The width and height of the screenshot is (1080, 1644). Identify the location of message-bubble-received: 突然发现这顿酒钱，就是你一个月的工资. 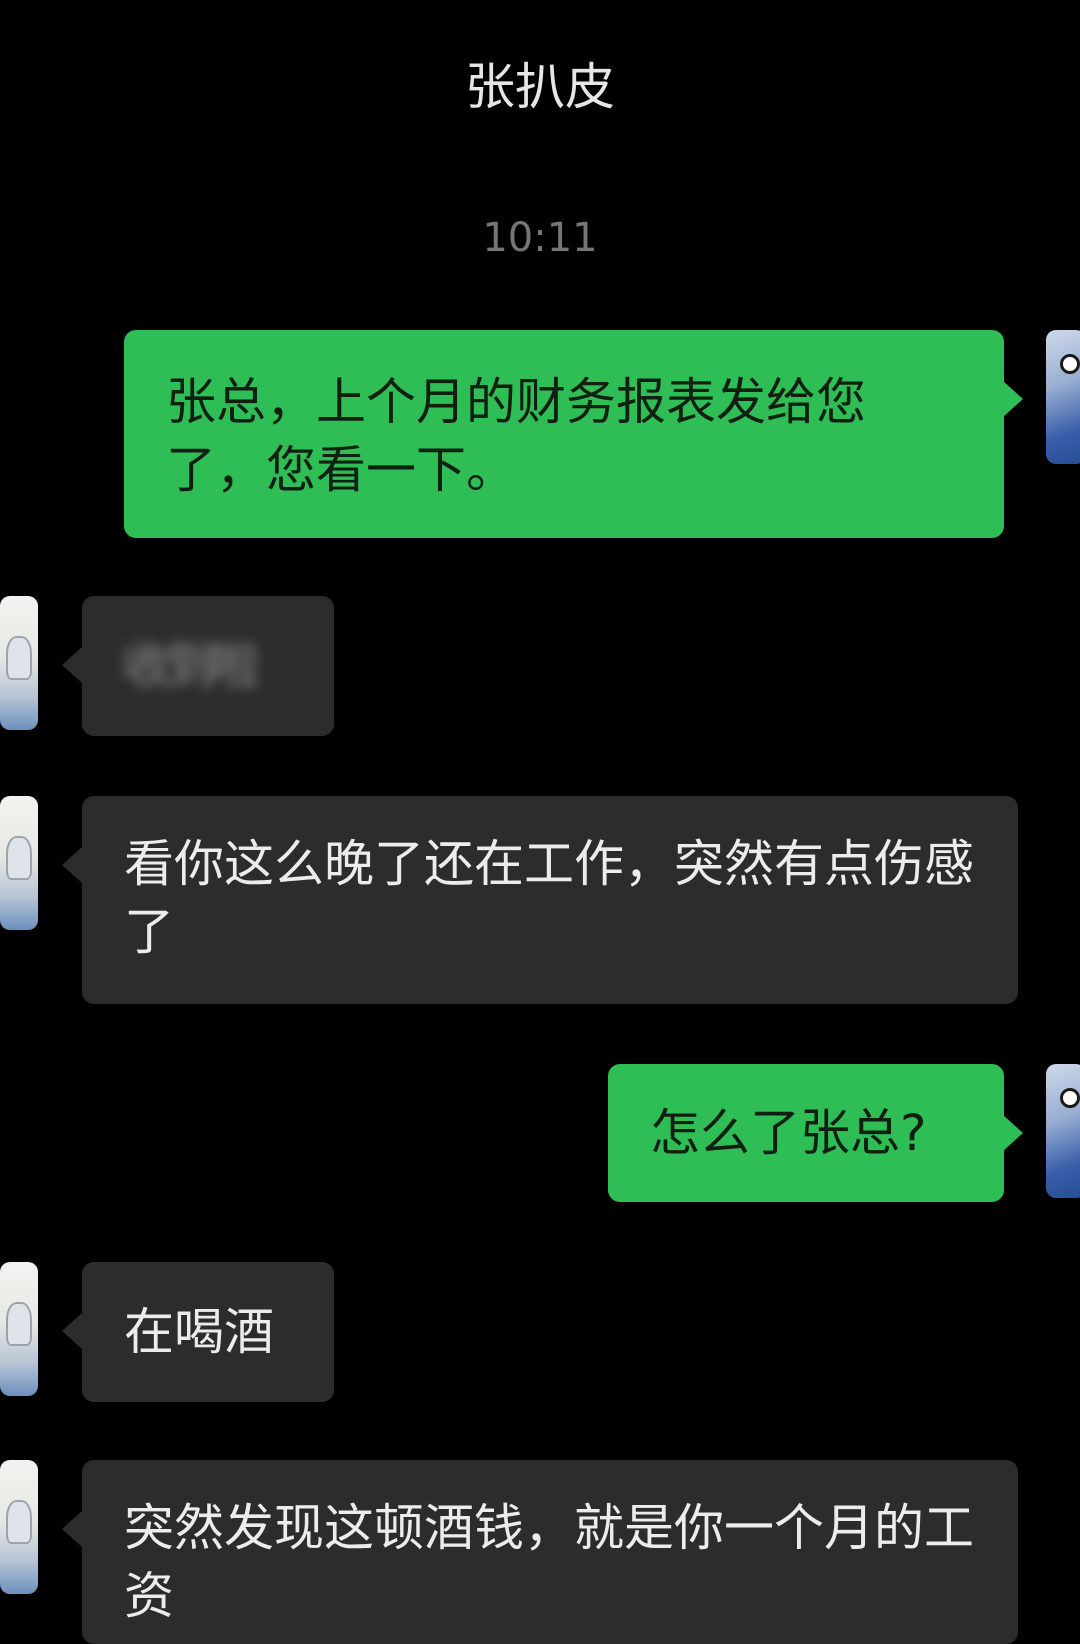
(550, 1552).